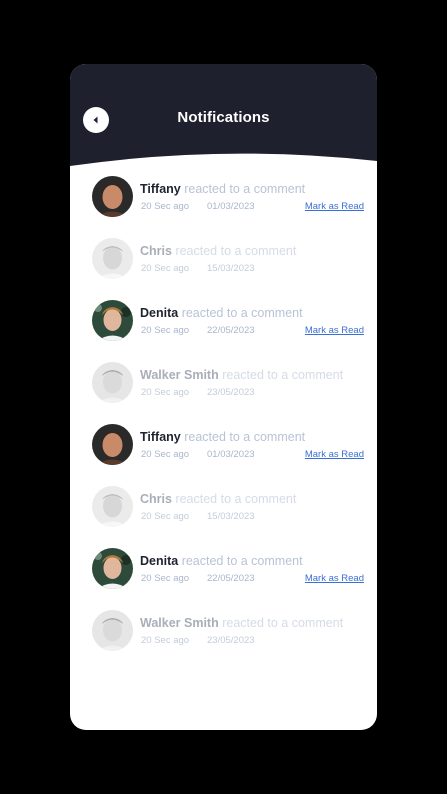  I want to click on page-title: Notifications, so click(223, 117).